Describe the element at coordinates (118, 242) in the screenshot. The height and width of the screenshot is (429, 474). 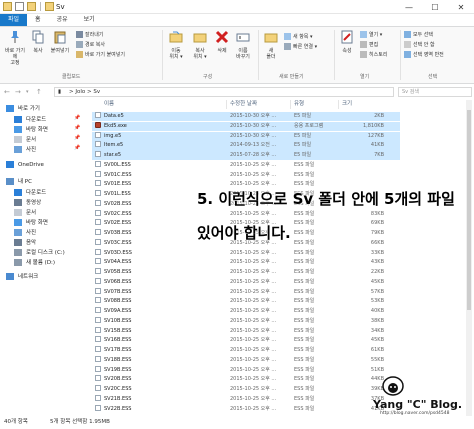
I see `file-name: SV03C.ESS` at that location.